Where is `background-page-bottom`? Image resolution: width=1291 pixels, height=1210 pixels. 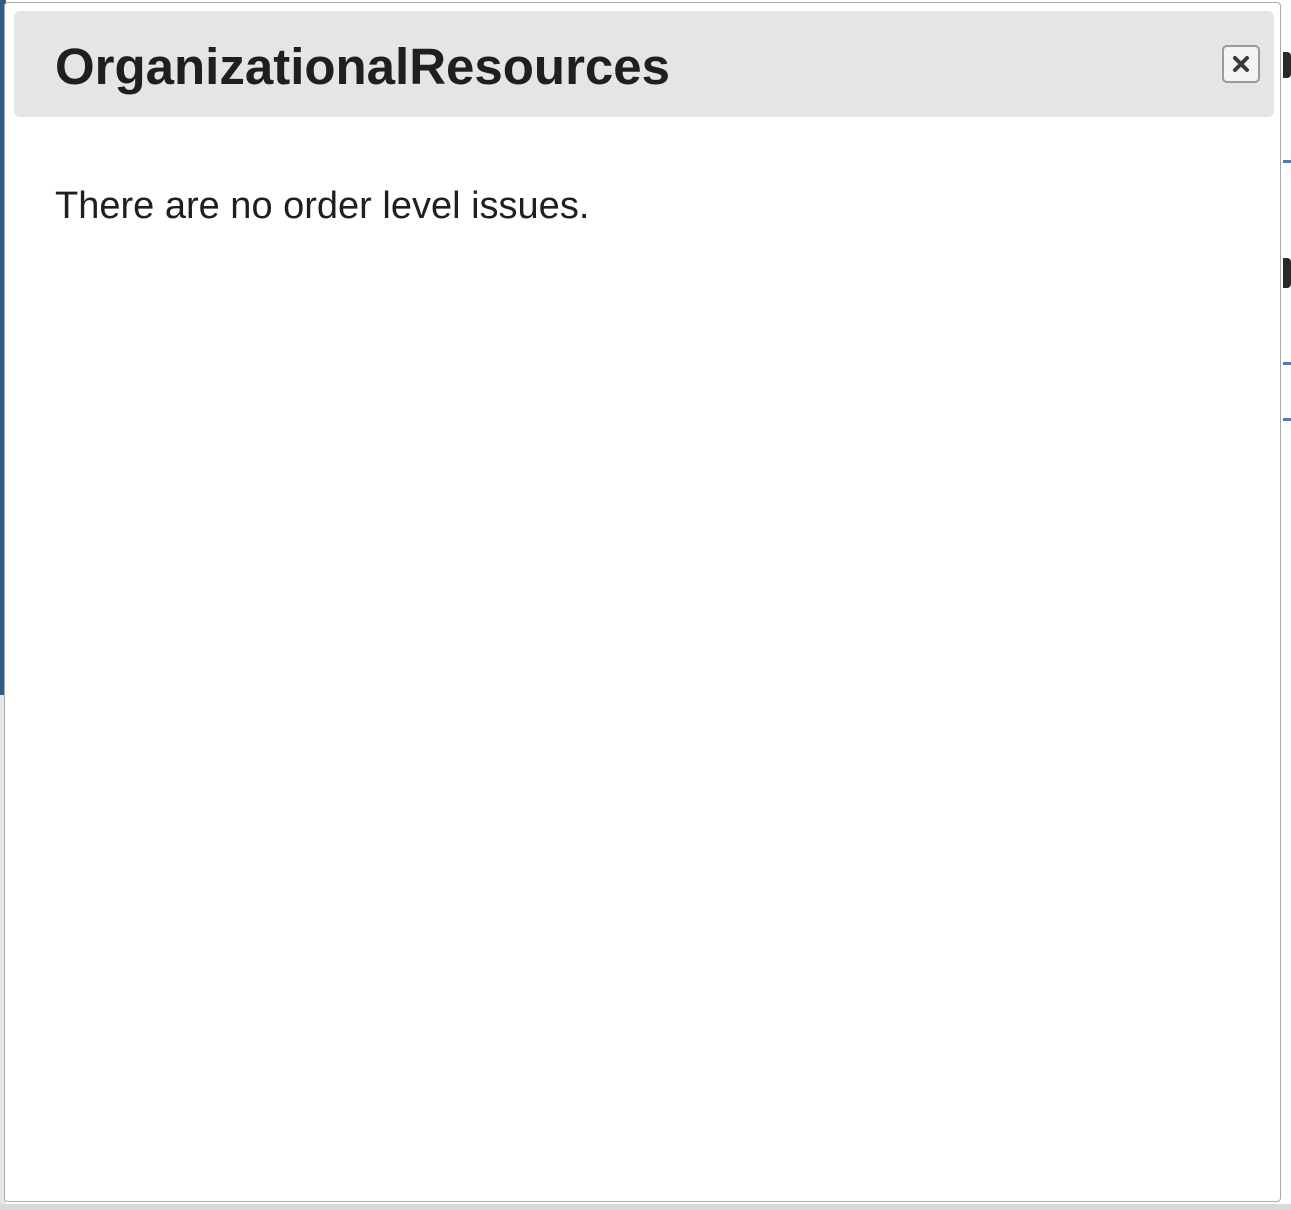
background-page-bottom is located at coordinates (645, 1207).